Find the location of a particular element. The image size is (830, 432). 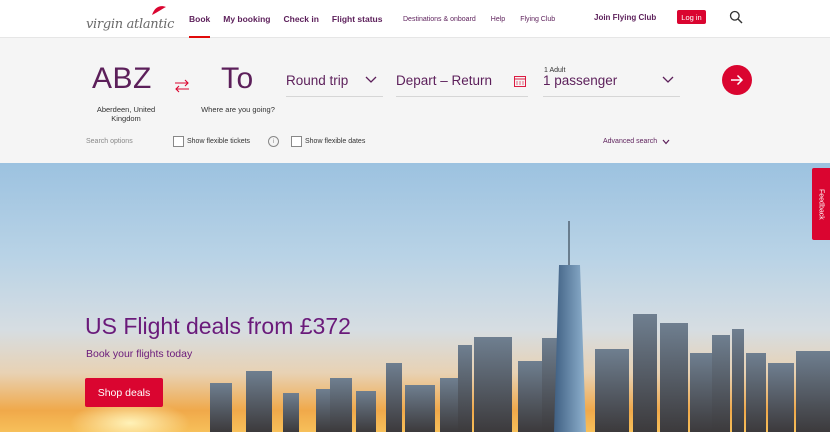

advanced-search-toggle: Advanced search is located at coordinates (636, 141).